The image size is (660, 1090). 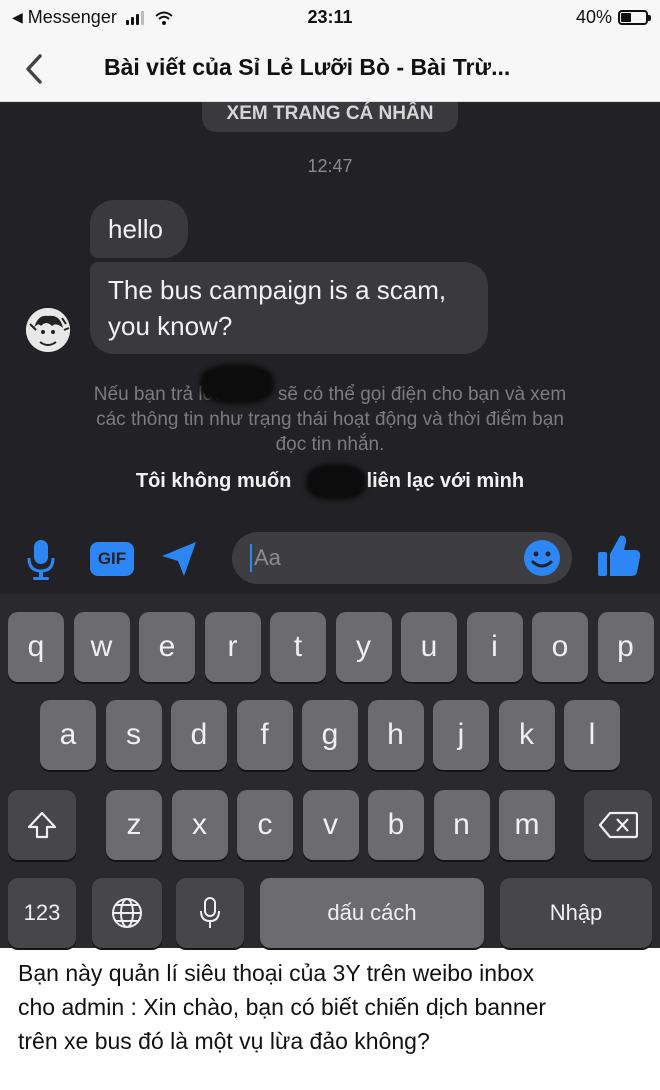 I want to click on message-line: The bus campaign is a scam,, so click(x=277, y=290).